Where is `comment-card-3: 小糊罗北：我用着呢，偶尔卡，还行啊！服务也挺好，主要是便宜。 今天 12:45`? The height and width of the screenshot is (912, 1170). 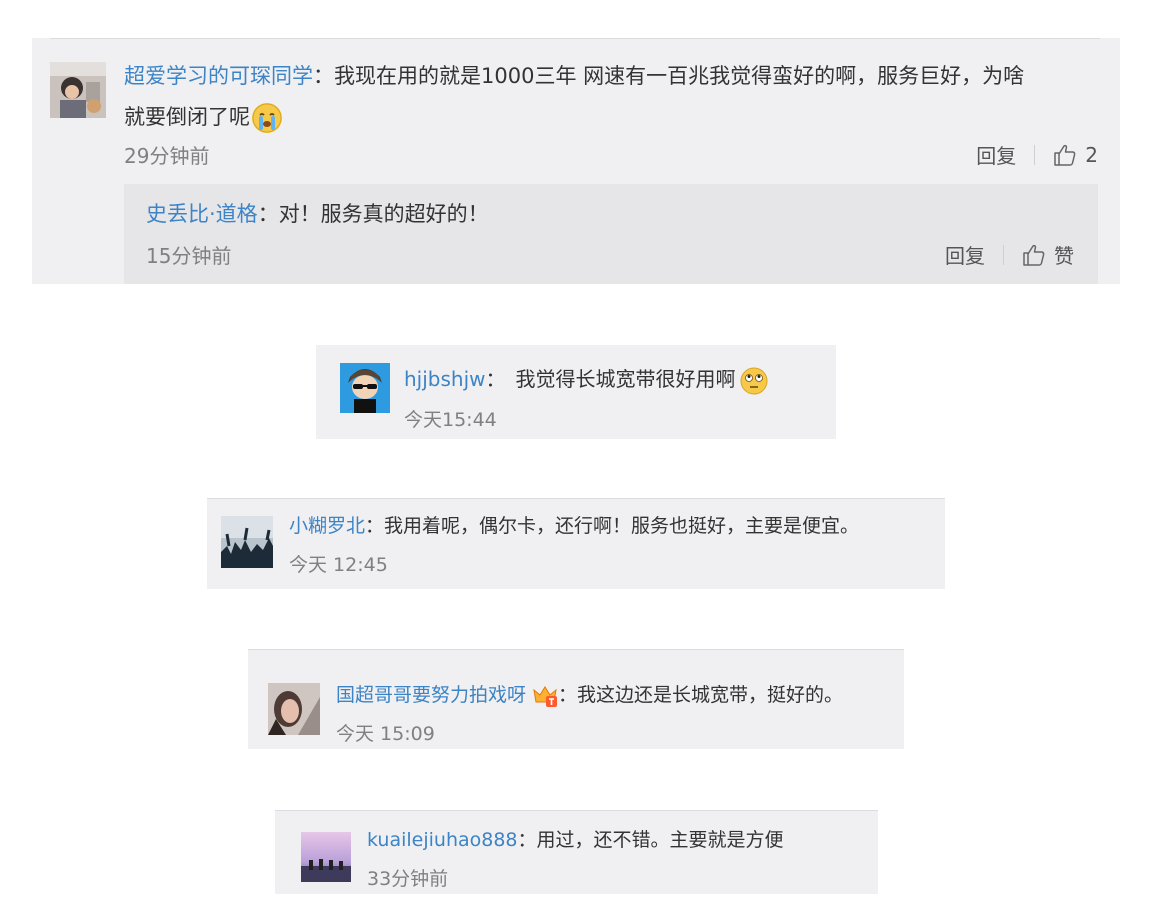 comment-card-3: 小糊罗北：我用着呢，偶尔卡，还行啊！服务也挺好，主要是便宜。 今天 12:45 is located at coordinates (576, 543).